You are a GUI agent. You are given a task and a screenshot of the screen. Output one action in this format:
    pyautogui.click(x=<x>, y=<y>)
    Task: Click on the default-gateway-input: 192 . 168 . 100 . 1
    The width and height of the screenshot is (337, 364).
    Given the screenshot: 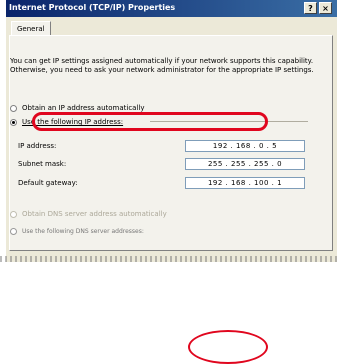 What is the action you would take?
    pyautogui.click(x=245, y=183)
    